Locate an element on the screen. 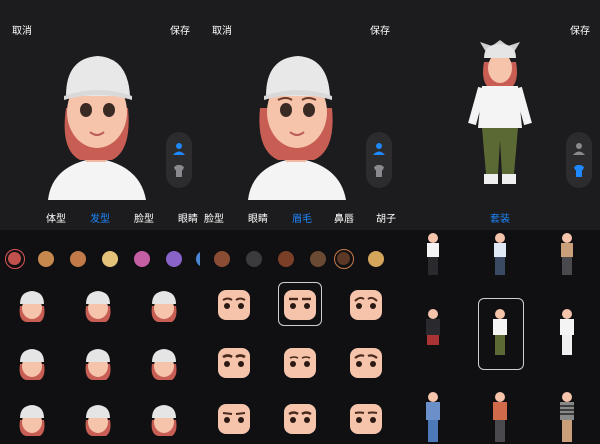  save-button: 保存 is located at coordinates (380, 29).